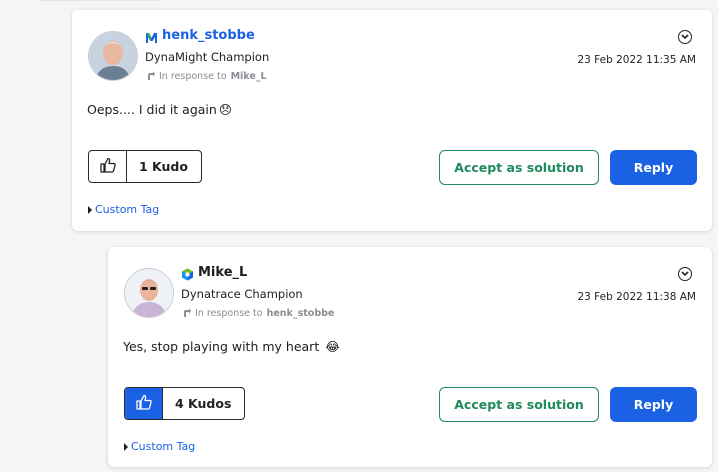 This screenshot has height=472, width=718. Describe the element at coordinates (332, 346) in the screenshot. I see `laughing-emoji: 😂` at that location.